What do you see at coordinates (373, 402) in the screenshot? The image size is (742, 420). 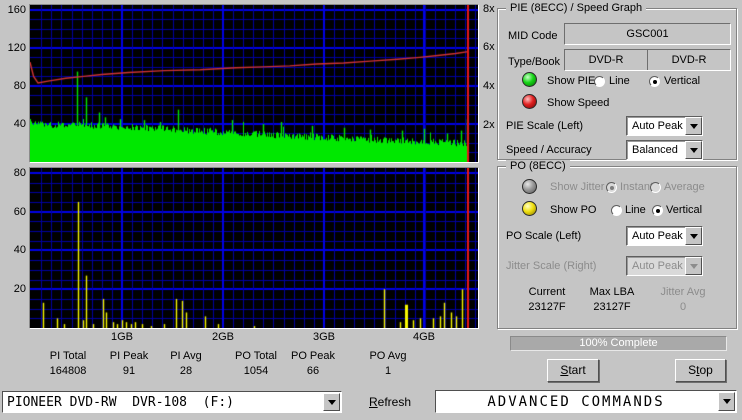 I see `refresh-button-mnemonic: R` at bounding box center [373, 402].